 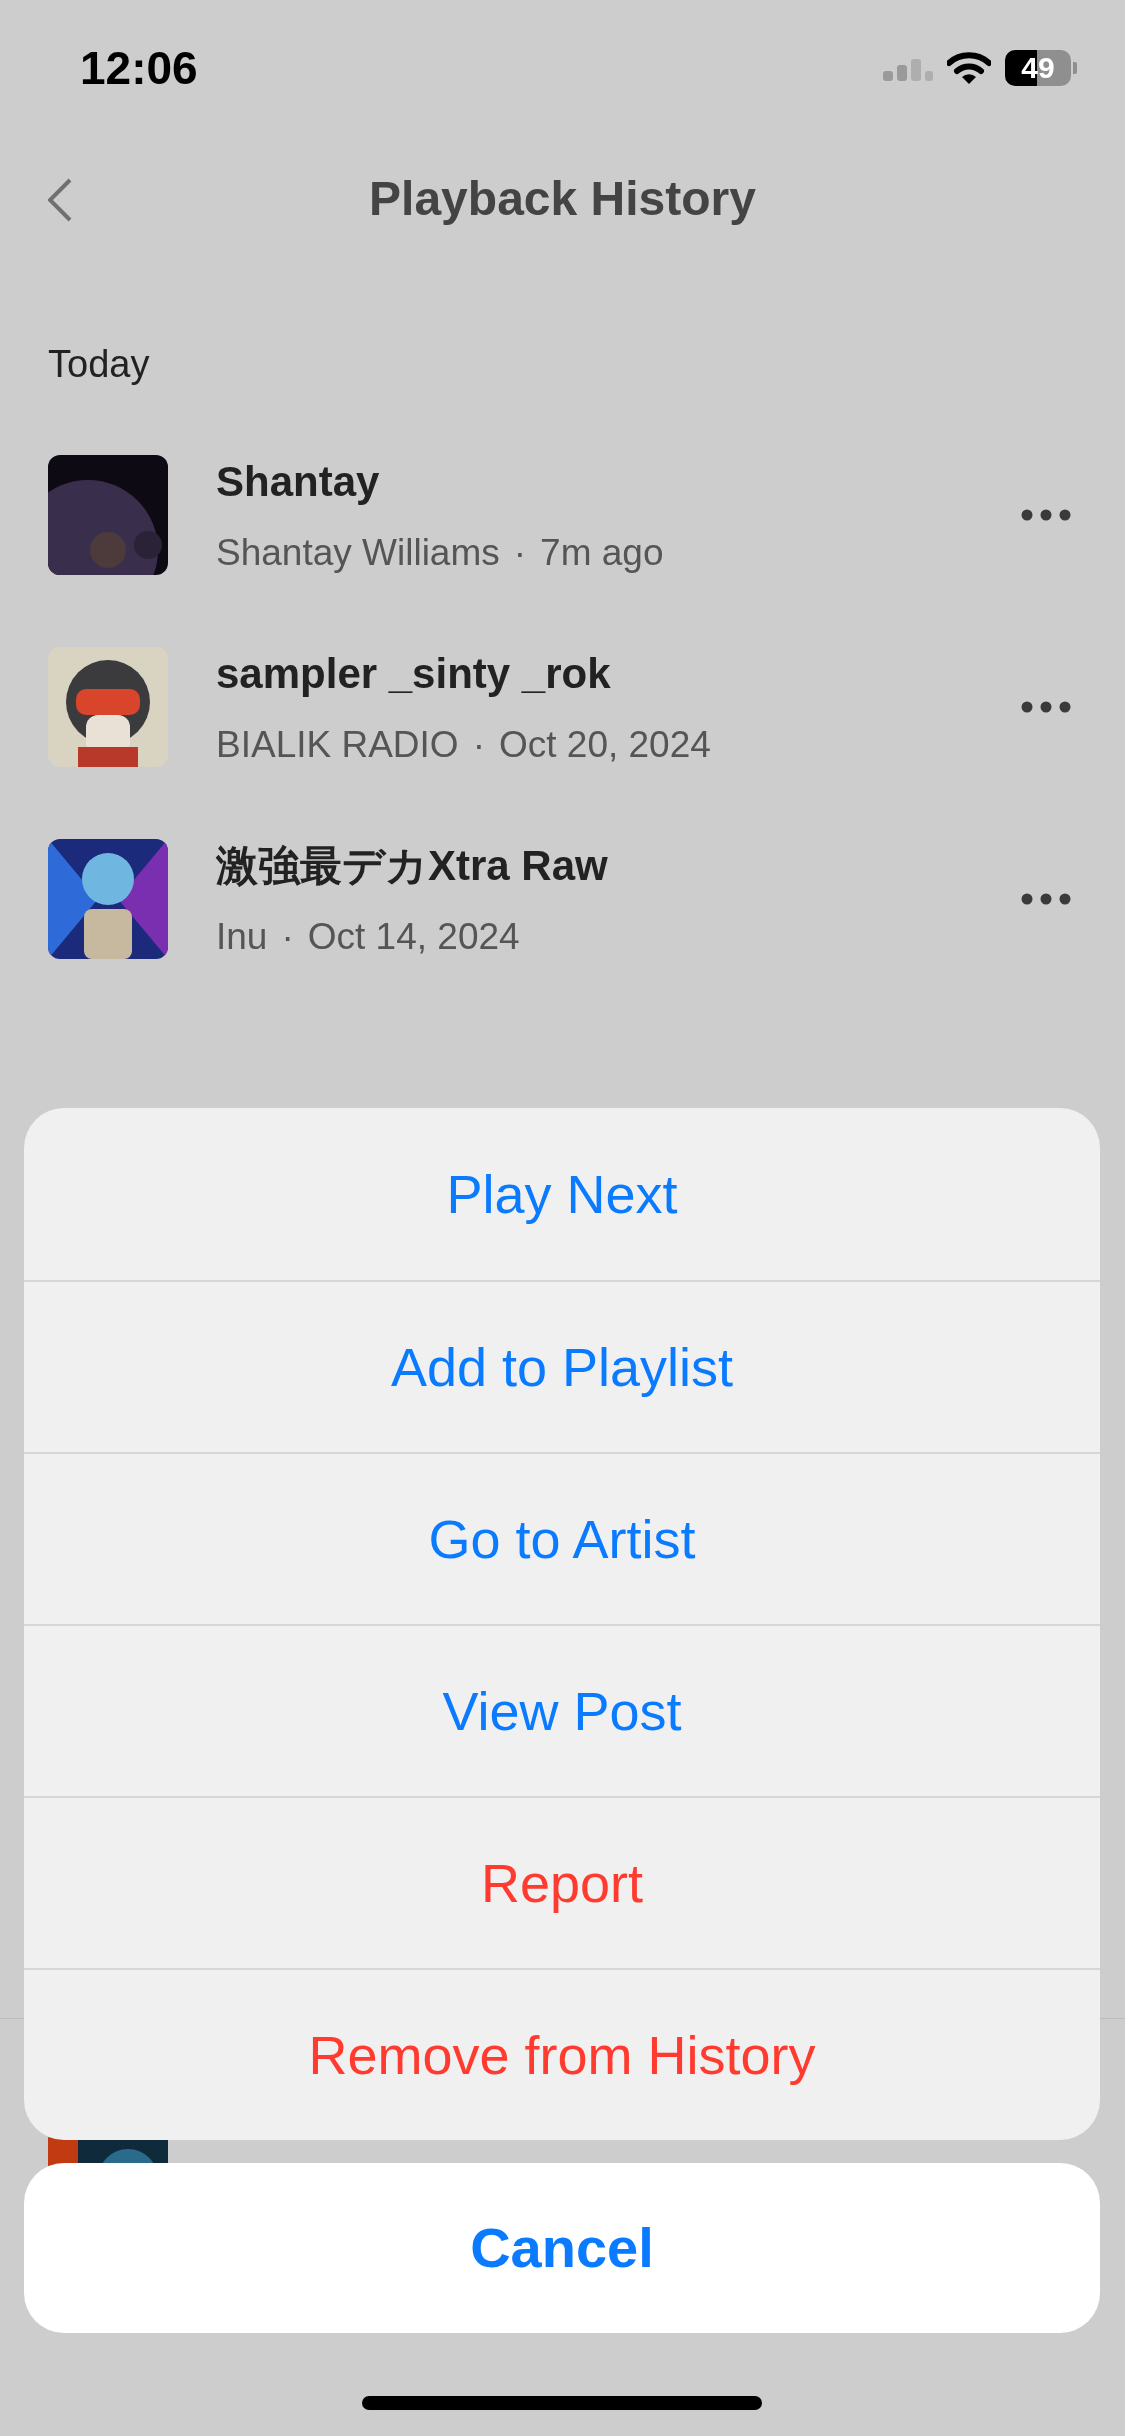 I want to click on section-header: Today, so click(x=99, y=364).